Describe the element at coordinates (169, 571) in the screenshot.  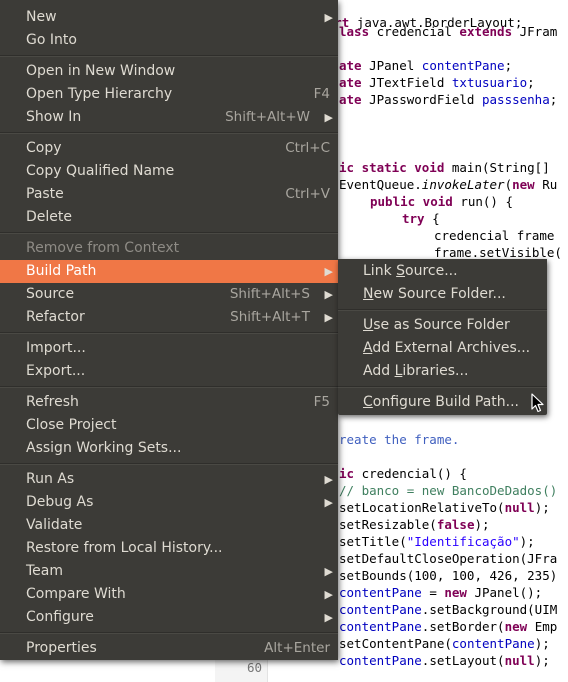
I see `menu-item-team: Team ▶` at that location.